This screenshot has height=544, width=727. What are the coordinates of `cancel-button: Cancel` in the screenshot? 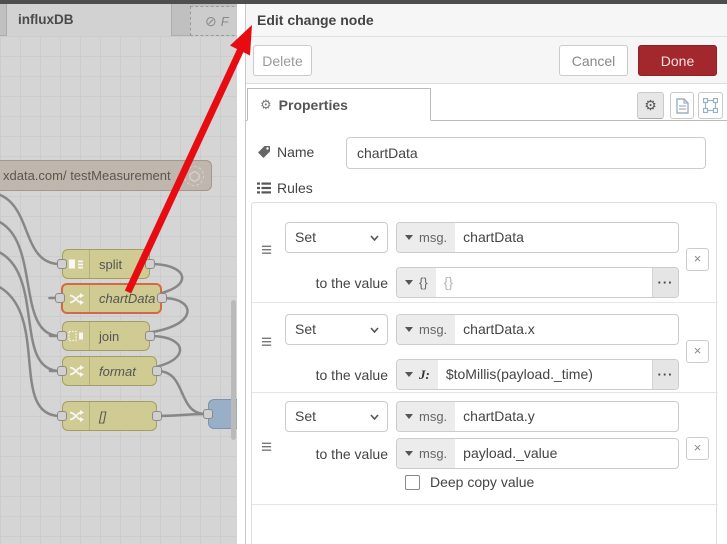 It's located at (593, 60).